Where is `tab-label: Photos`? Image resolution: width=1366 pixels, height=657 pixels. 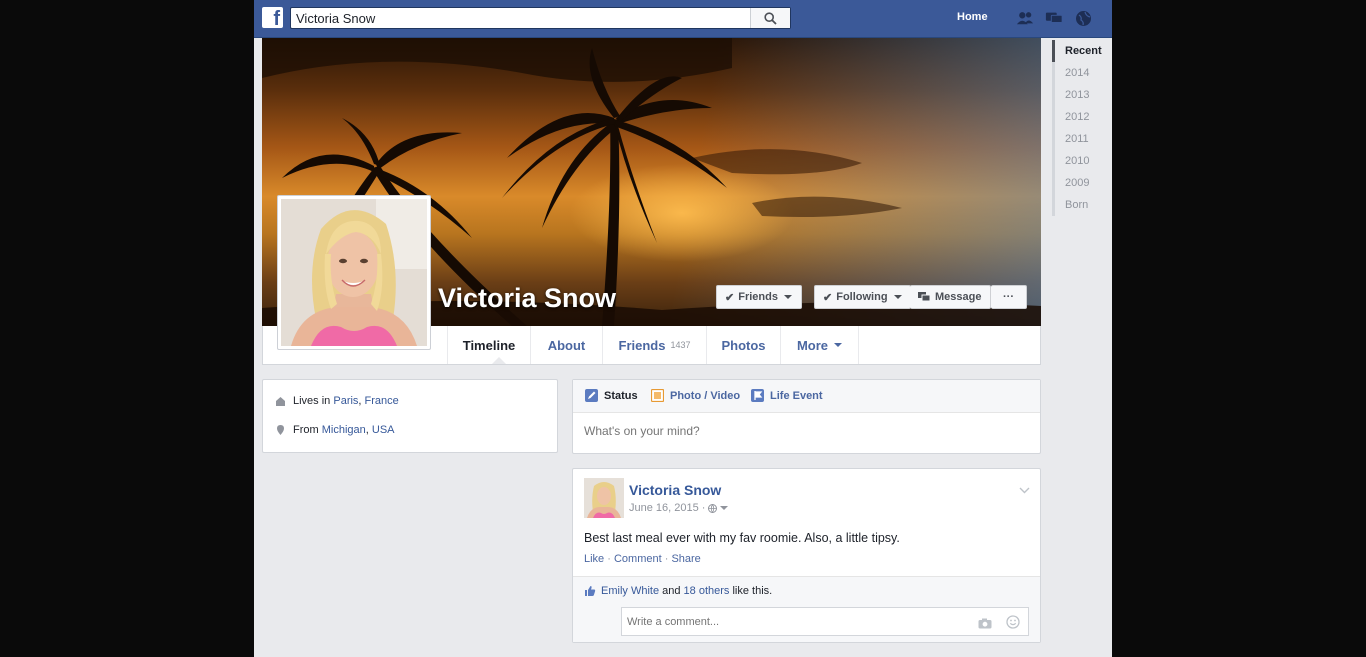
tab-label: Photos is located at coordinates (743, 345).